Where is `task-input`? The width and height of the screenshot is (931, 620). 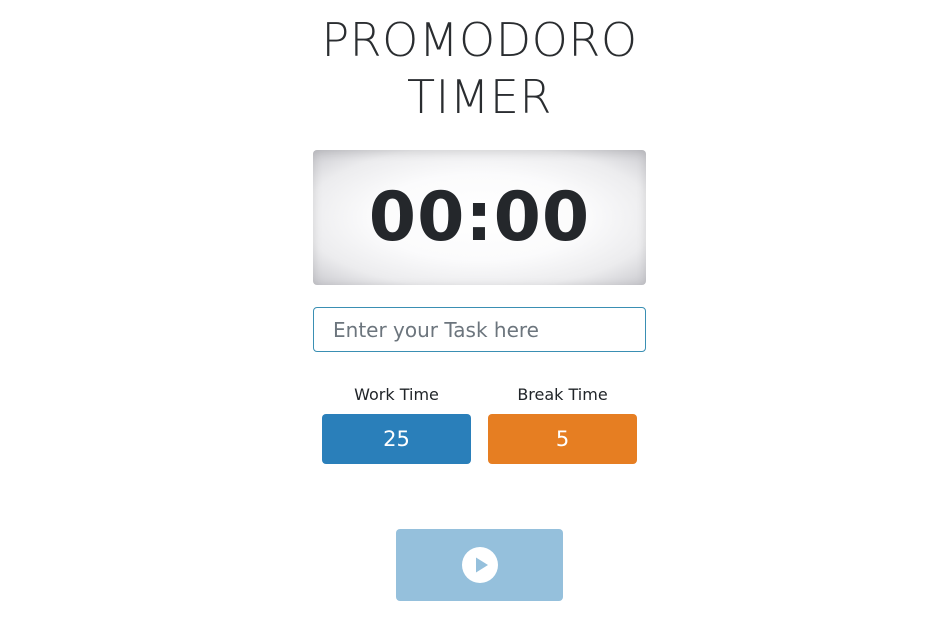
task-input is located at coordinates (479, 329).